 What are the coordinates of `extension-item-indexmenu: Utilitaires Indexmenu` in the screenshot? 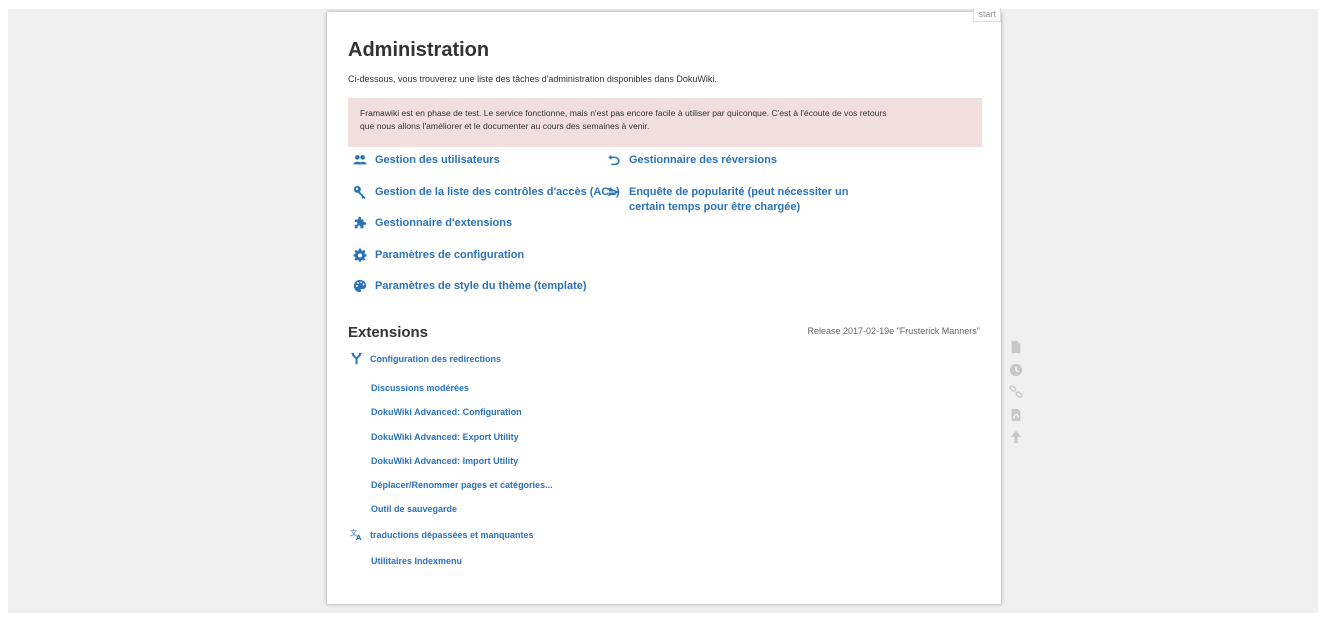 It's located at (416, 561).